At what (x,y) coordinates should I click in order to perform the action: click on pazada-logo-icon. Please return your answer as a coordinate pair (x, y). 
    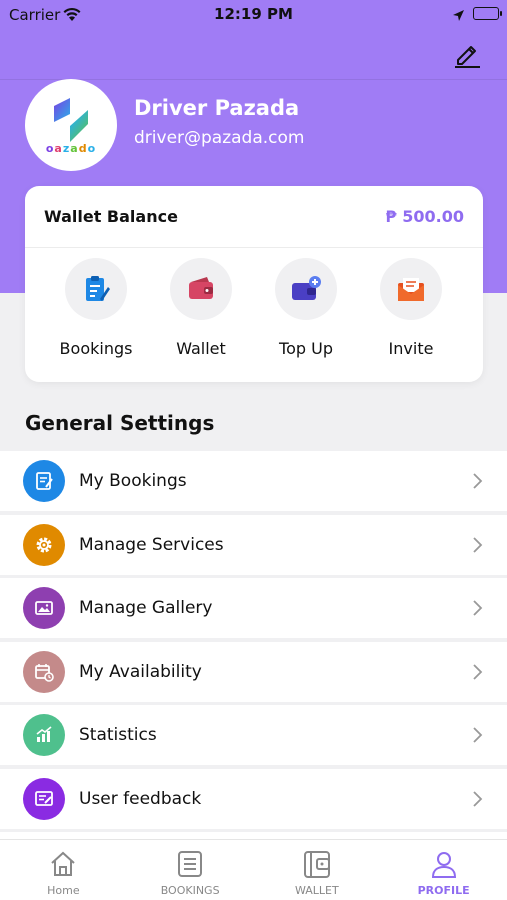
    Looking at the image, I should click on (71, 119).